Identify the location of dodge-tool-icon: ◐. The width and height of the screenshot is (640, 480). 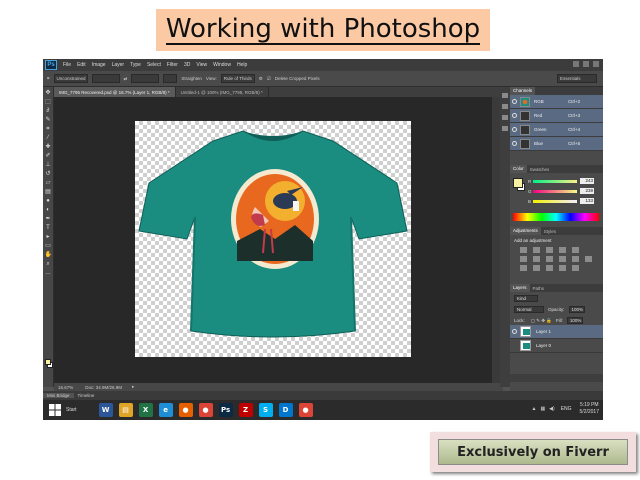
(48, 210).